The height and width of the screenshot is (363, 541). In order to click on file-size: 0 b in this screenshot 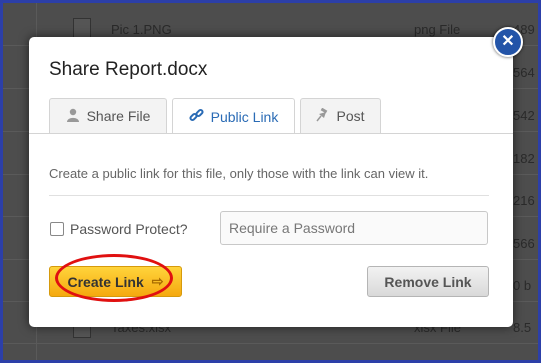, I will do `click(522, 285)`.